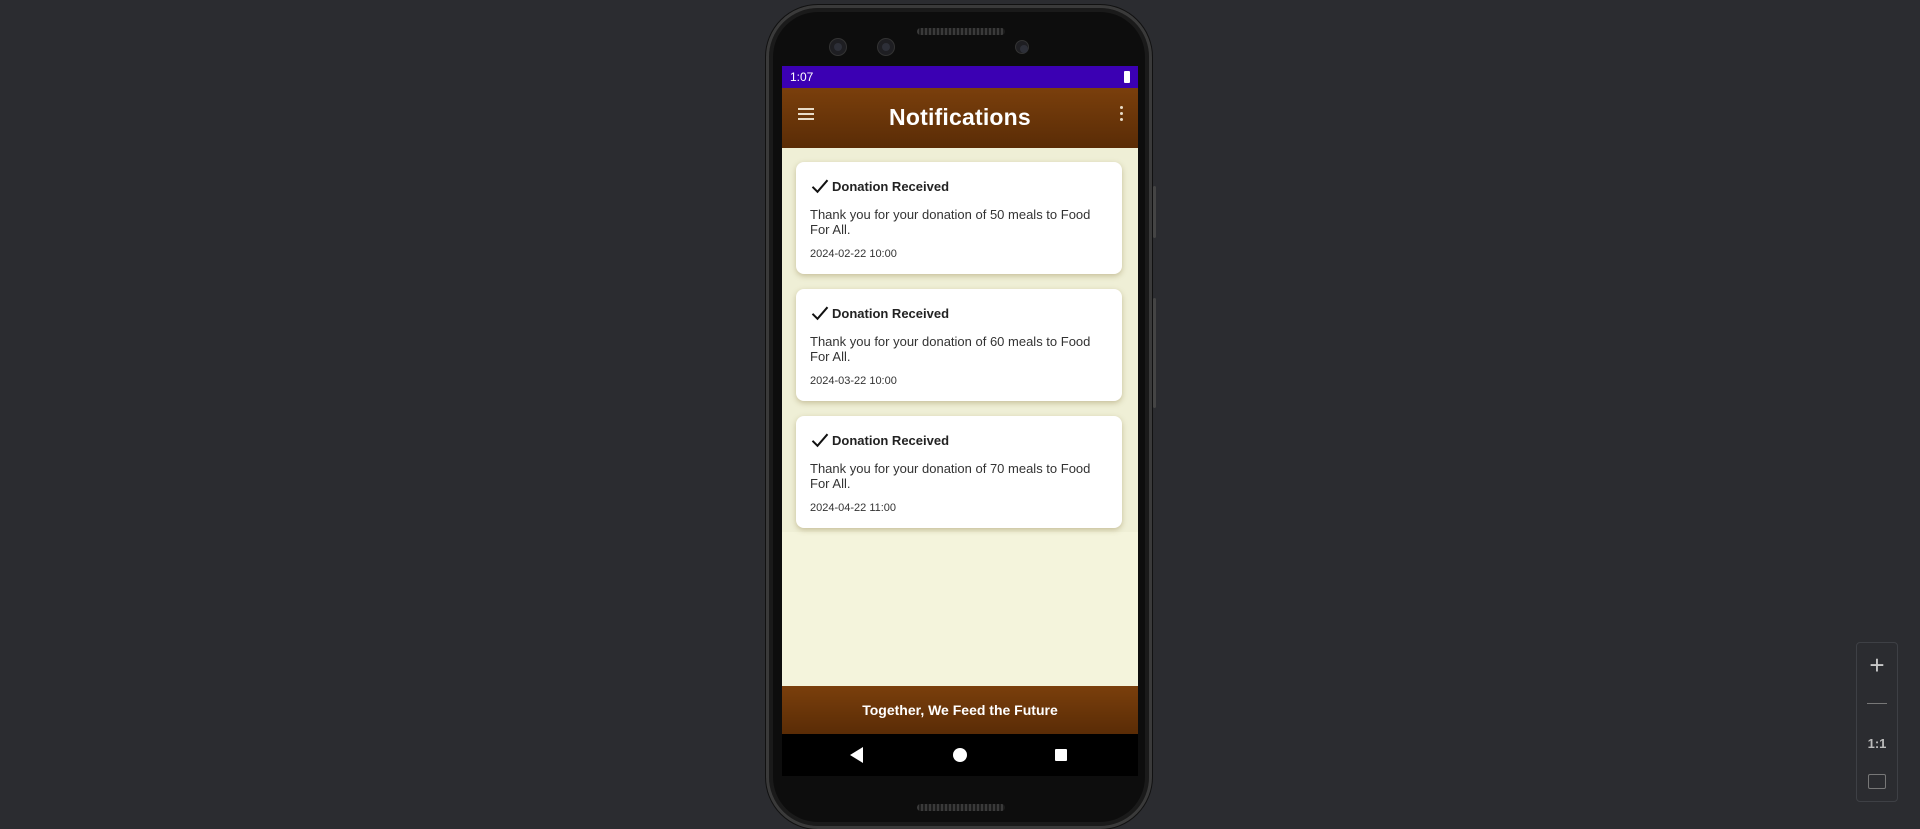 The height and width of the screenshot is (829, 1920). Describe the element at coordinates (1022, 47) in the screenshot. I see `proximity-sensor-icon` at that location.